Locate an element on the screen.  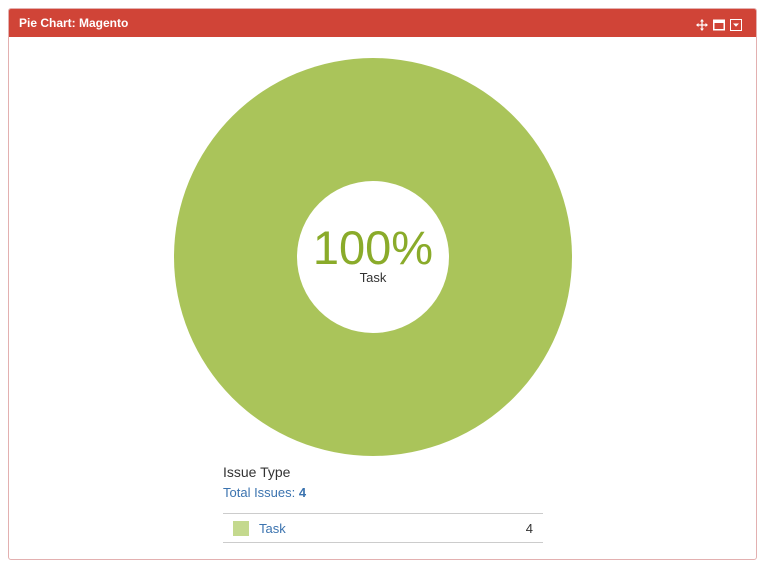
maximize-icon is located at coordinates (719, 24).